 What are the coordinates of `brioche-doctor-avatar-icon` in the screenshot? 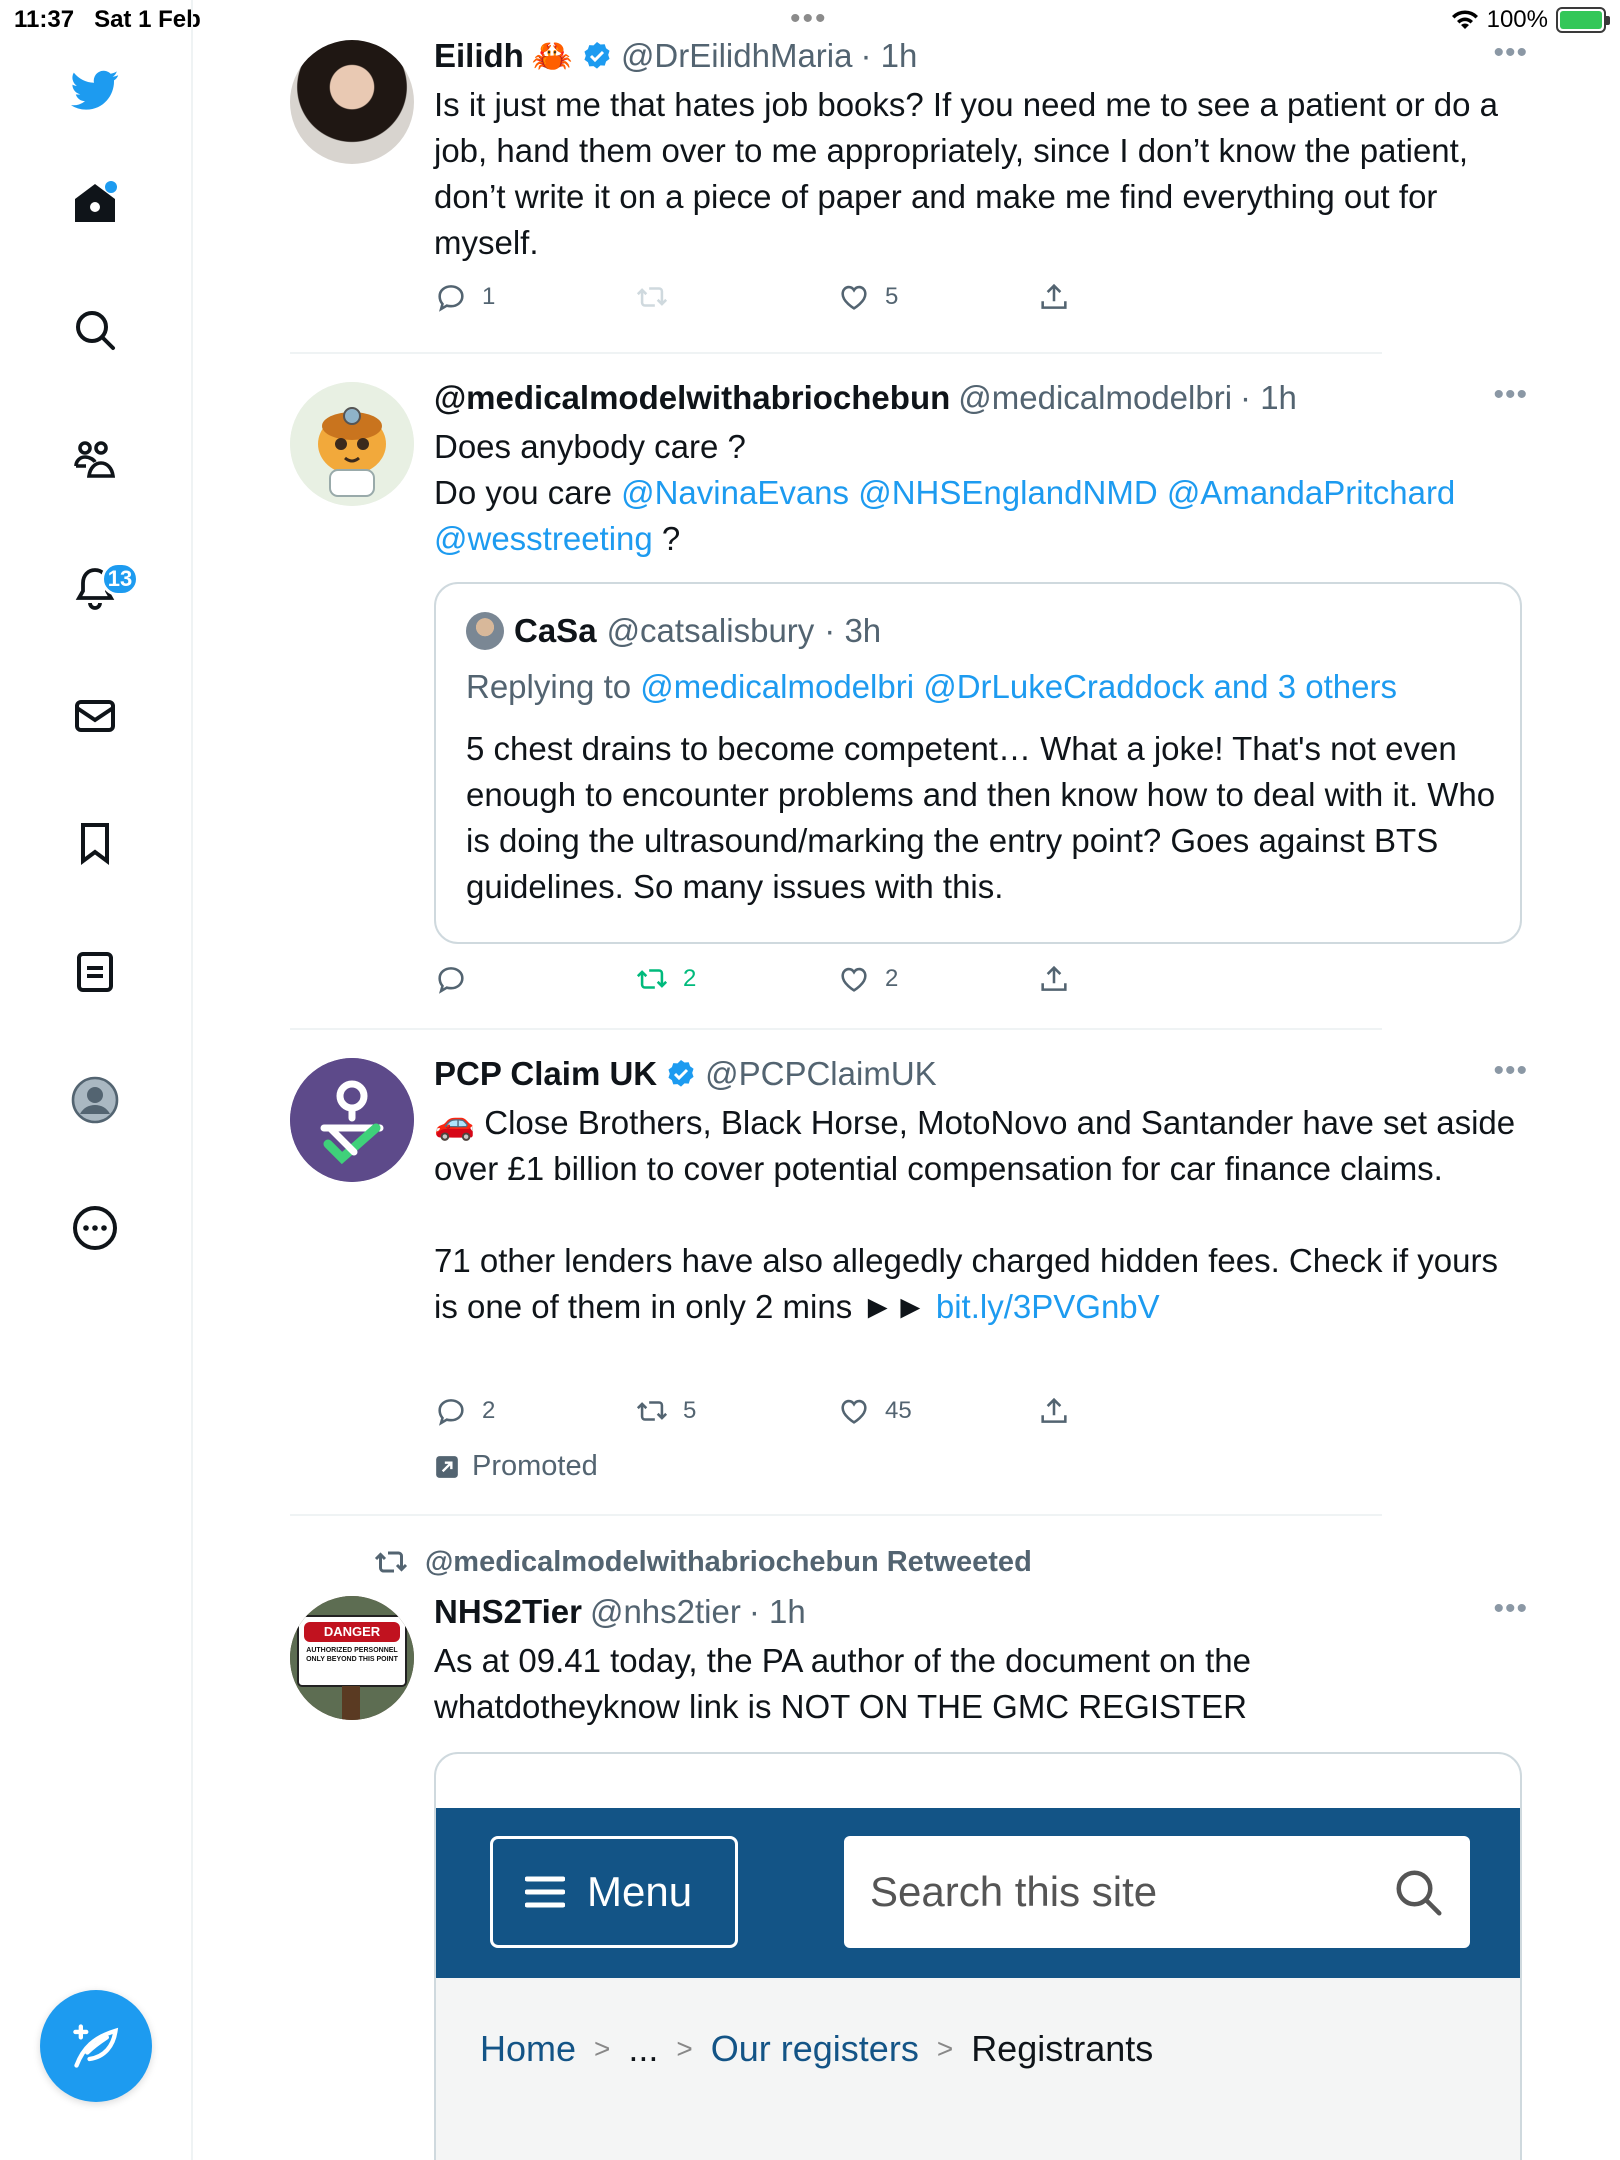 It's located at (352, 444).